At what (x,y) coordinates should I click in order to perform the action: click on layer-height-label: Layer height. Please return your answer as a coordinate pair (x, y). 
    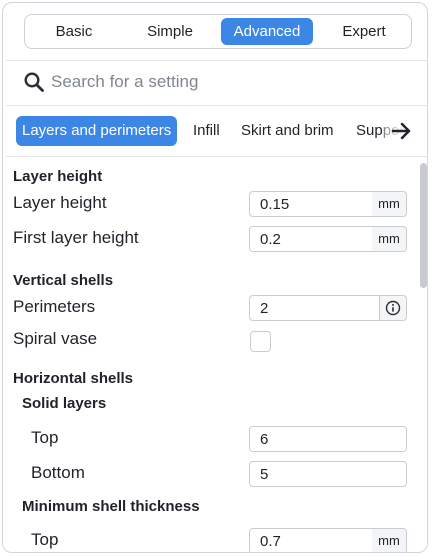
    Looking at the image, I should click on (60, 202).